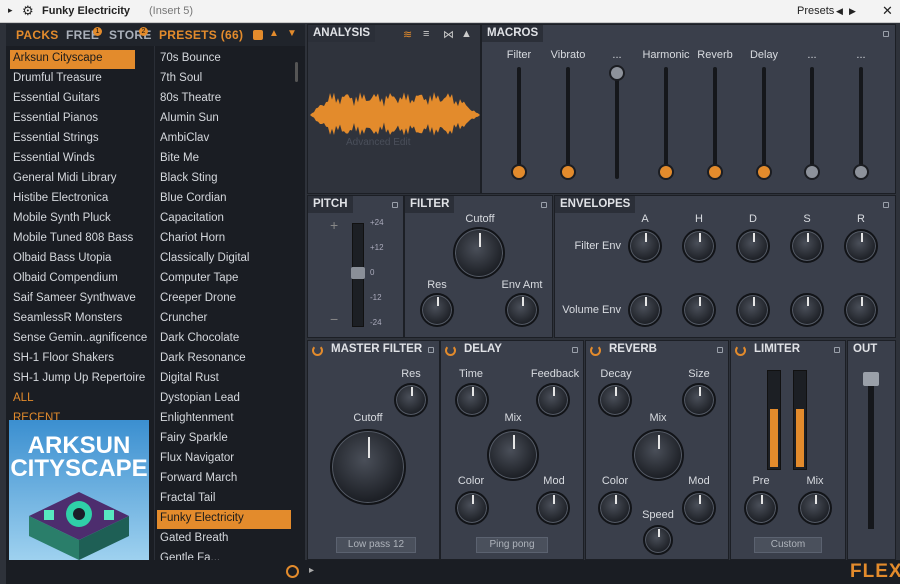 Image resolution: width=900 pixels, height=584 pixels. I want to click on reverb-speed-knob, so click(658, 540).